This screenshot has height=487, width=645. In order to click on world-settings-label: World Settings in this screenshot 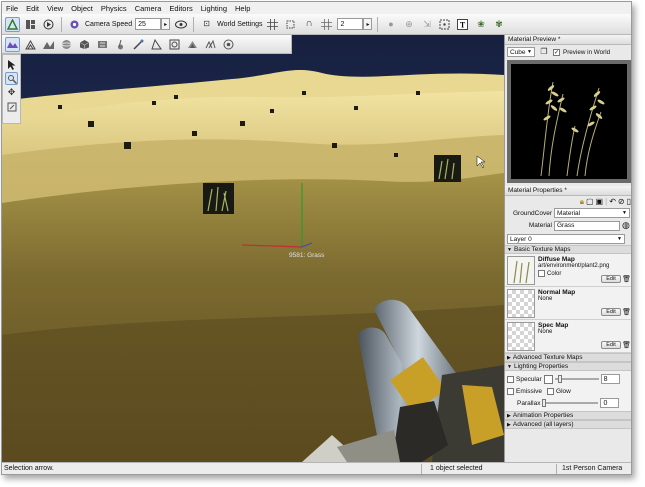, I will do `click(239, 24)`.